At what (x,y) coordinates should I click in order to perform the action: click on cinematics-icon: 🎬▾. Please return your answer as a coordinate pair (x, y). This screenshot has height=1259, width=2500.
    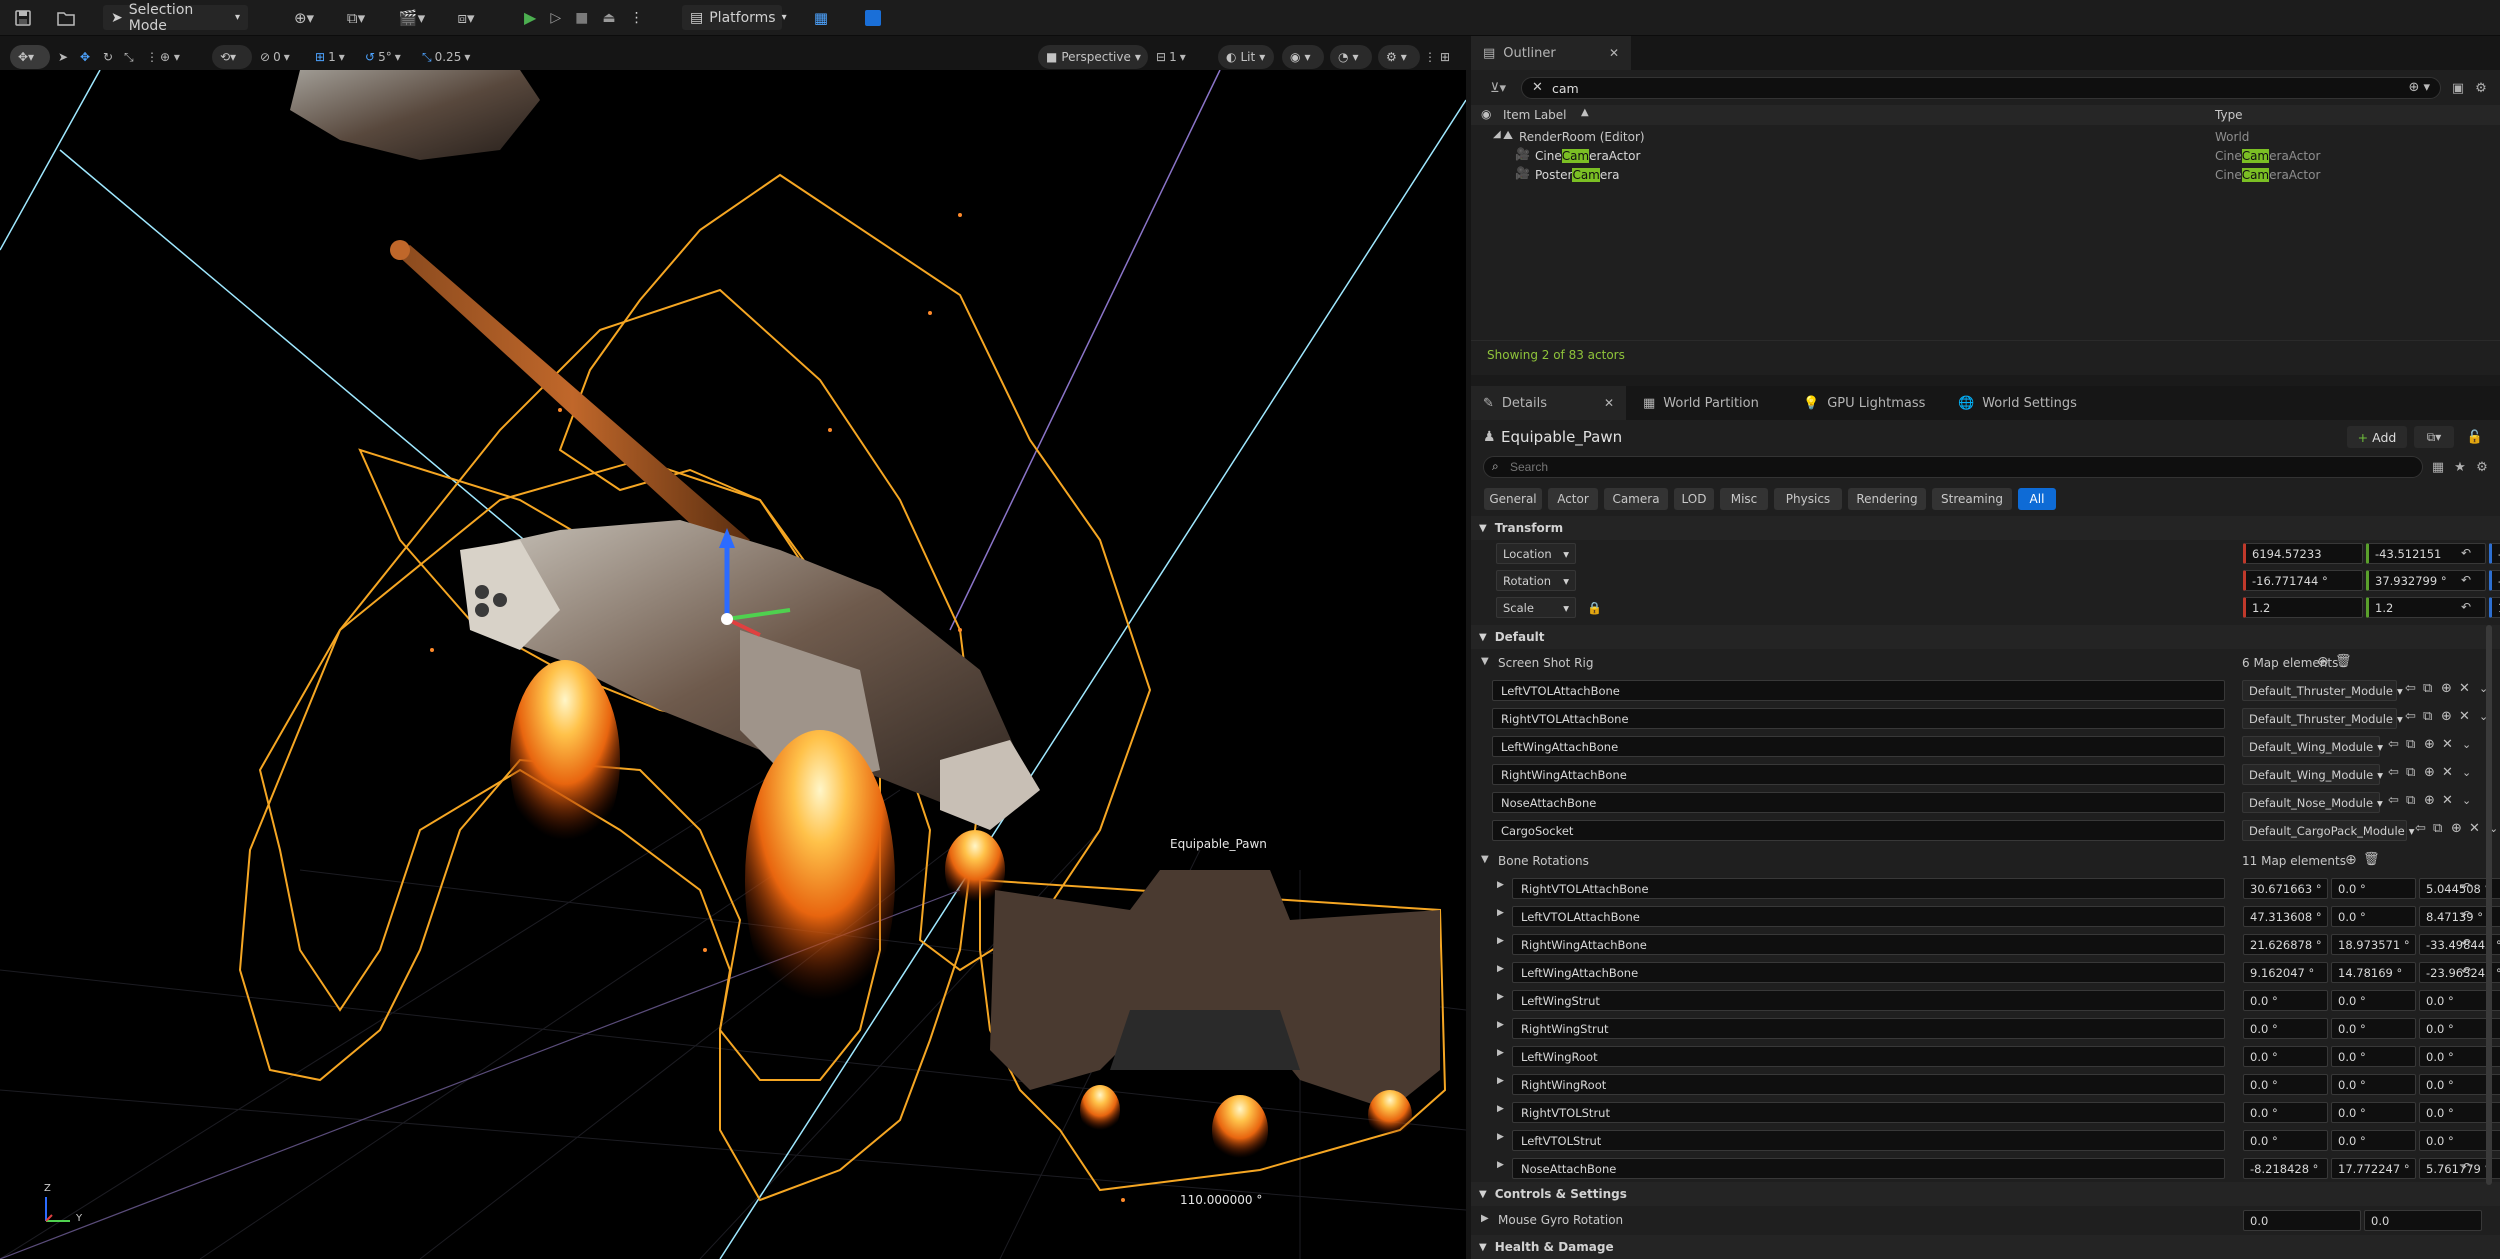
    Looking at the image, I should click on (412, 18).